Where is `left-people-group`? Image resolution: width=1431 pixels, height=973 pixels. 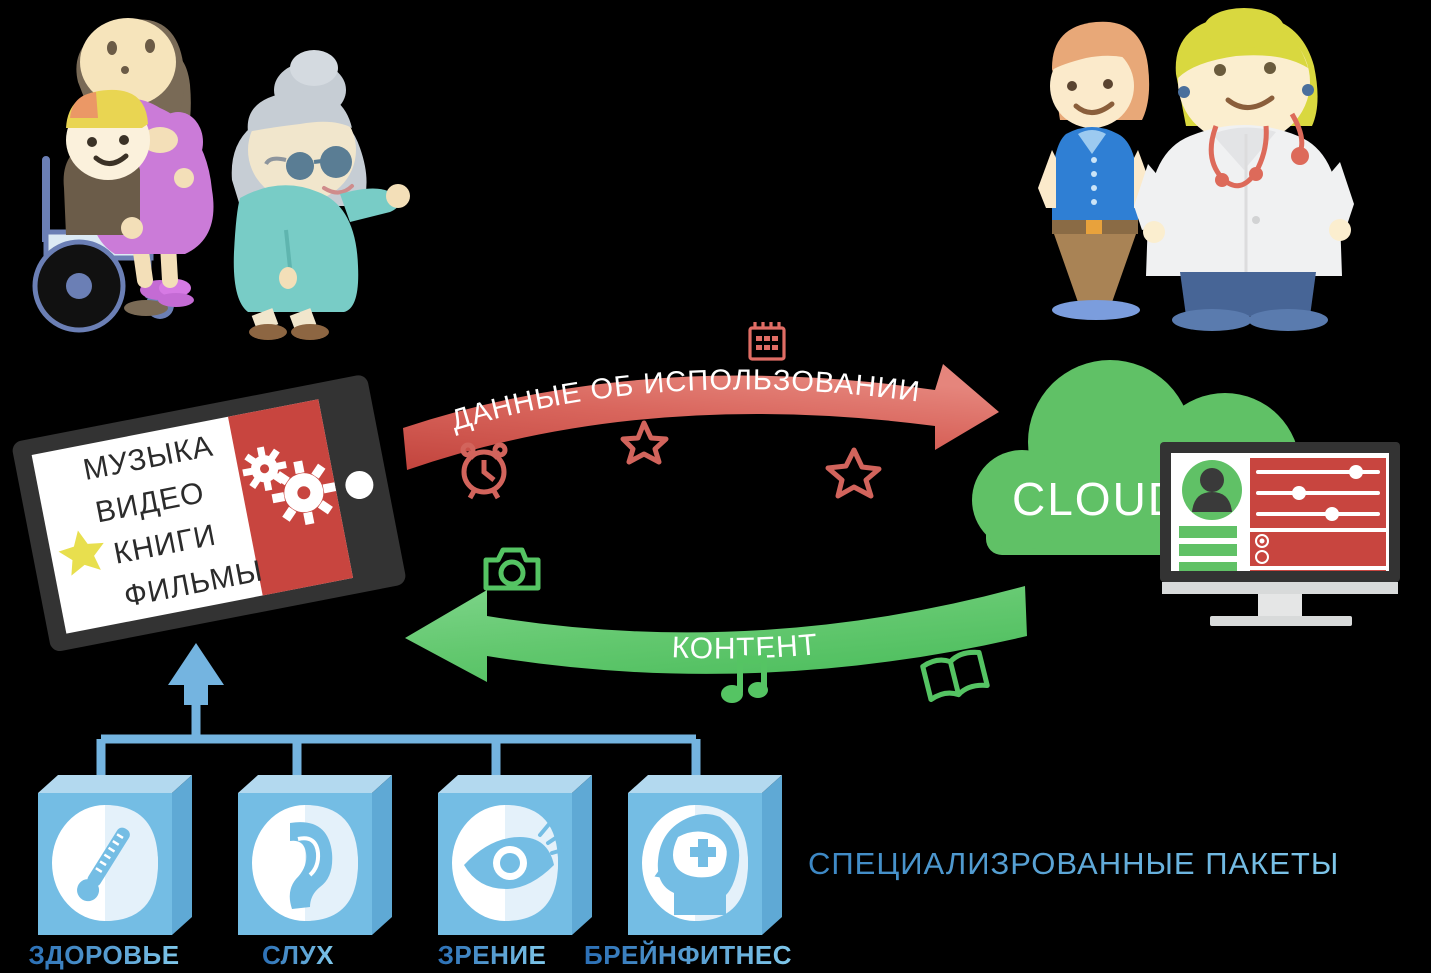
left-people-group is located at coordinates (210, 172).